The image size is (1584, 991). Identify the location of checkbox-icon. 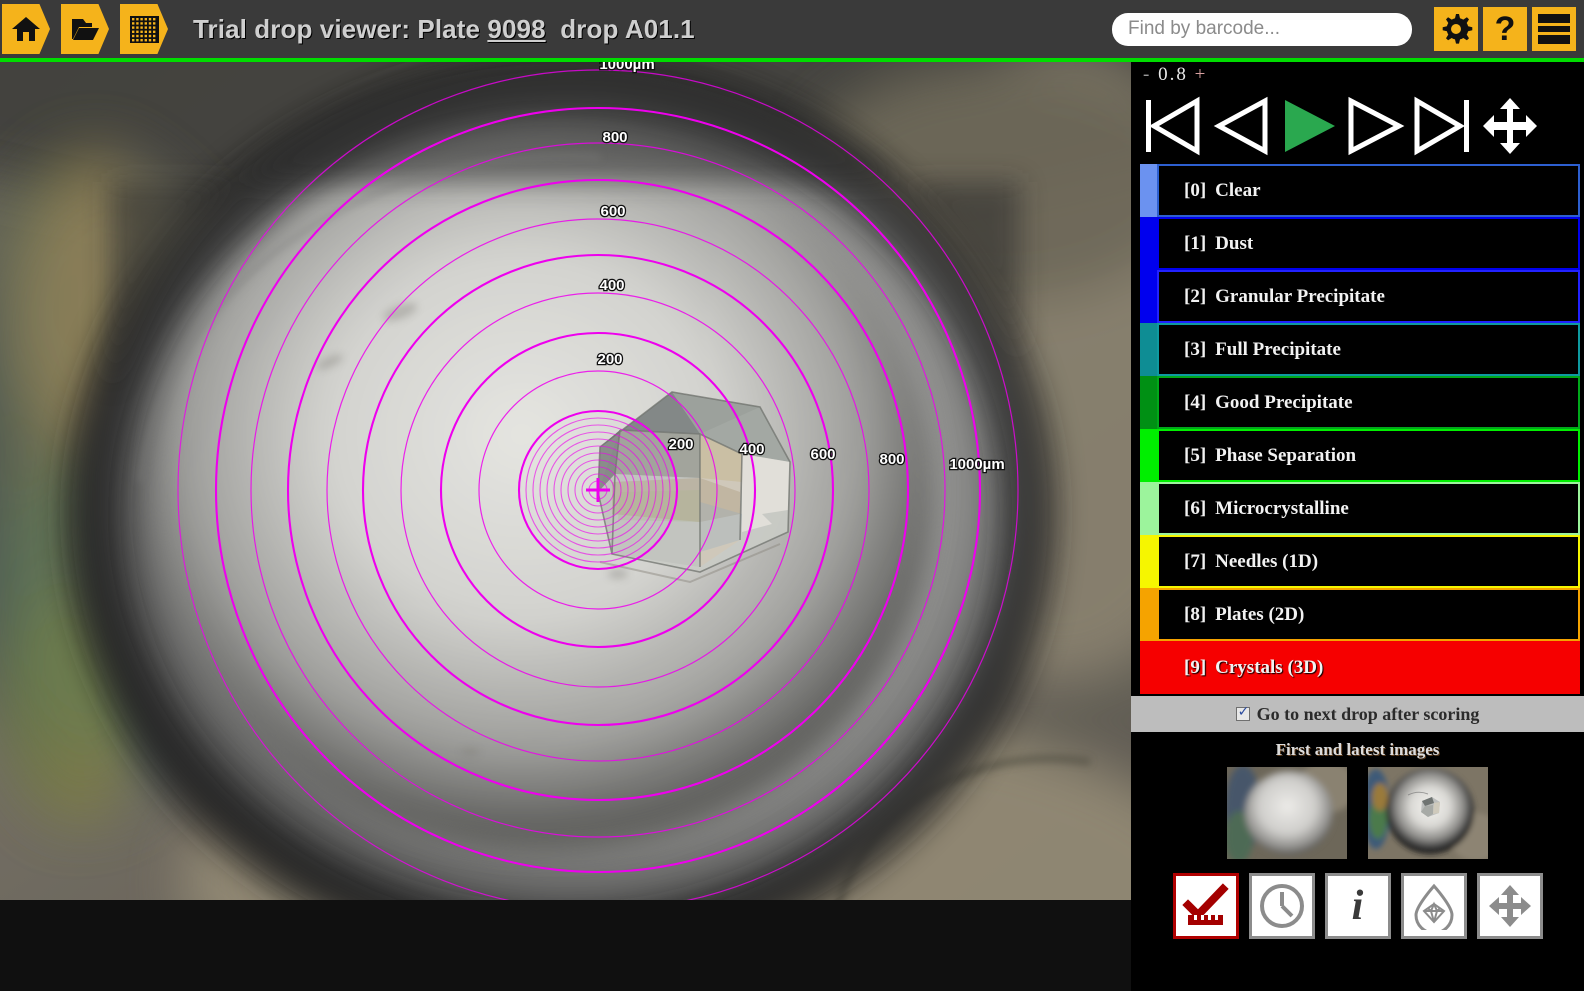
(1242, 712).